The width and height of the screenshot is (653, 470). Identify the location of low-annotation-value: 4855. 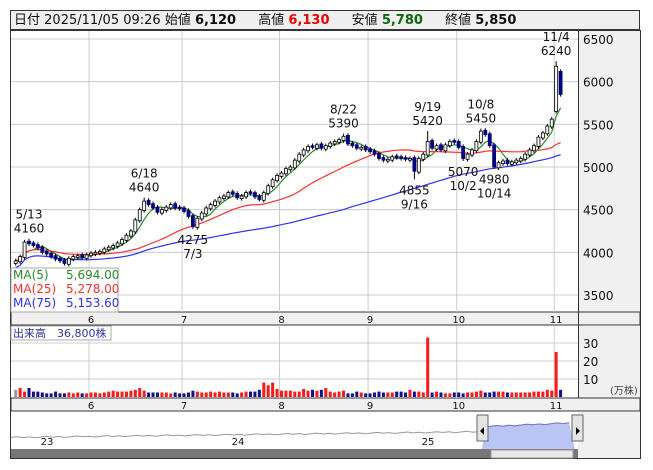
(414, 190).